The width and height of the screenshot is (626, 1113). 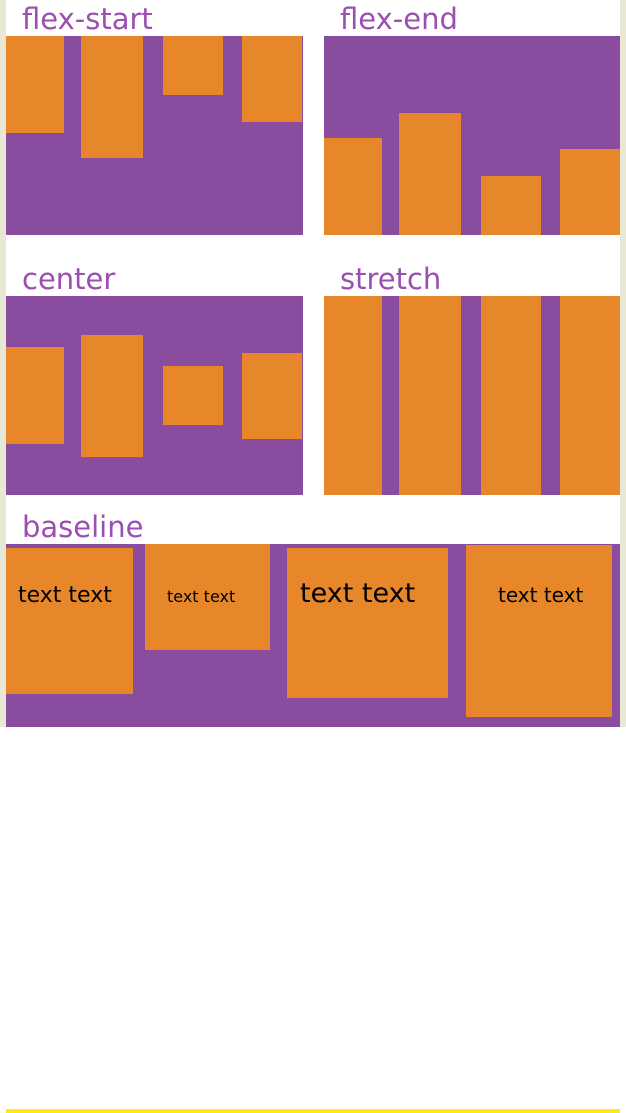 What do you see at coordinates (623, 363) in the screenshot?
I see `page-edge-right` at bounding box center [623, 363].